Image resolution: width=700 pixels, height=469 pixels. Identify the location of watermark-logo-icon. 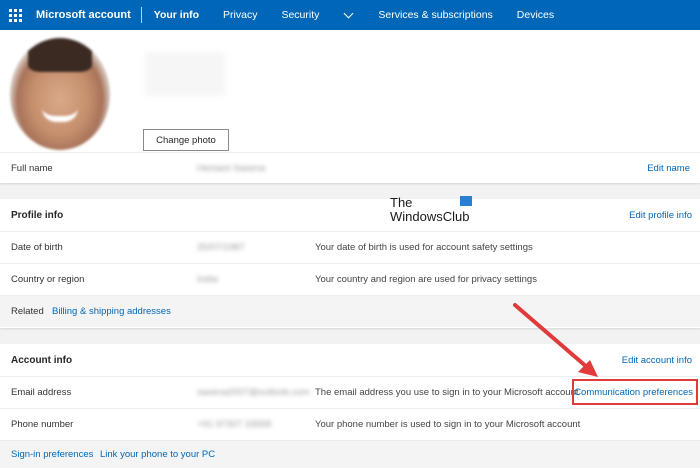
(466, 201).